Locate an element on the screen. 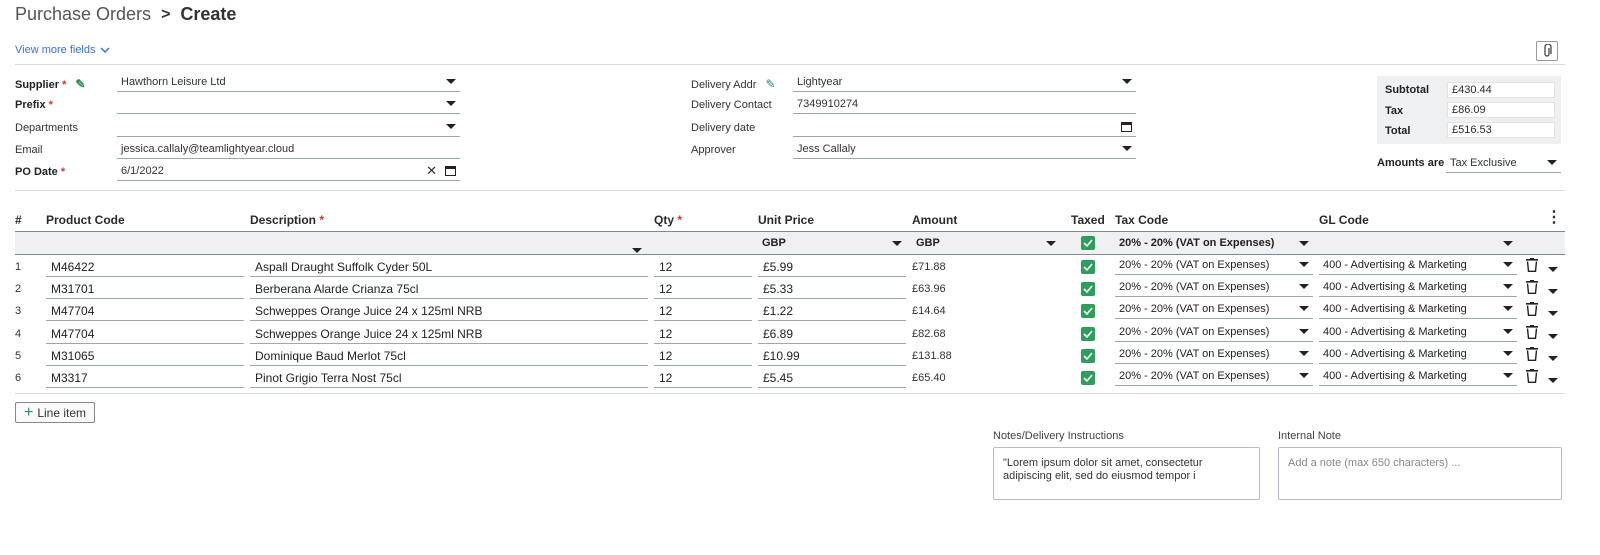 This screenshot has width=1600, height=555. col-header-tax-code: Tax Code is located at coordinates (1141, 220).